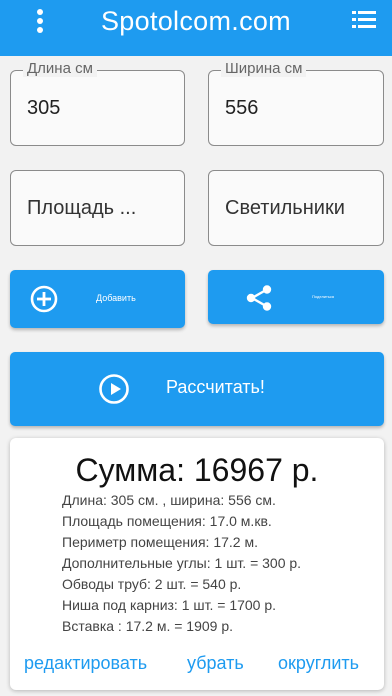  What do you see at coordinates (60, 68) in the screenshot?
I see `length-label: Длина см` at bounding box center [60, 68].